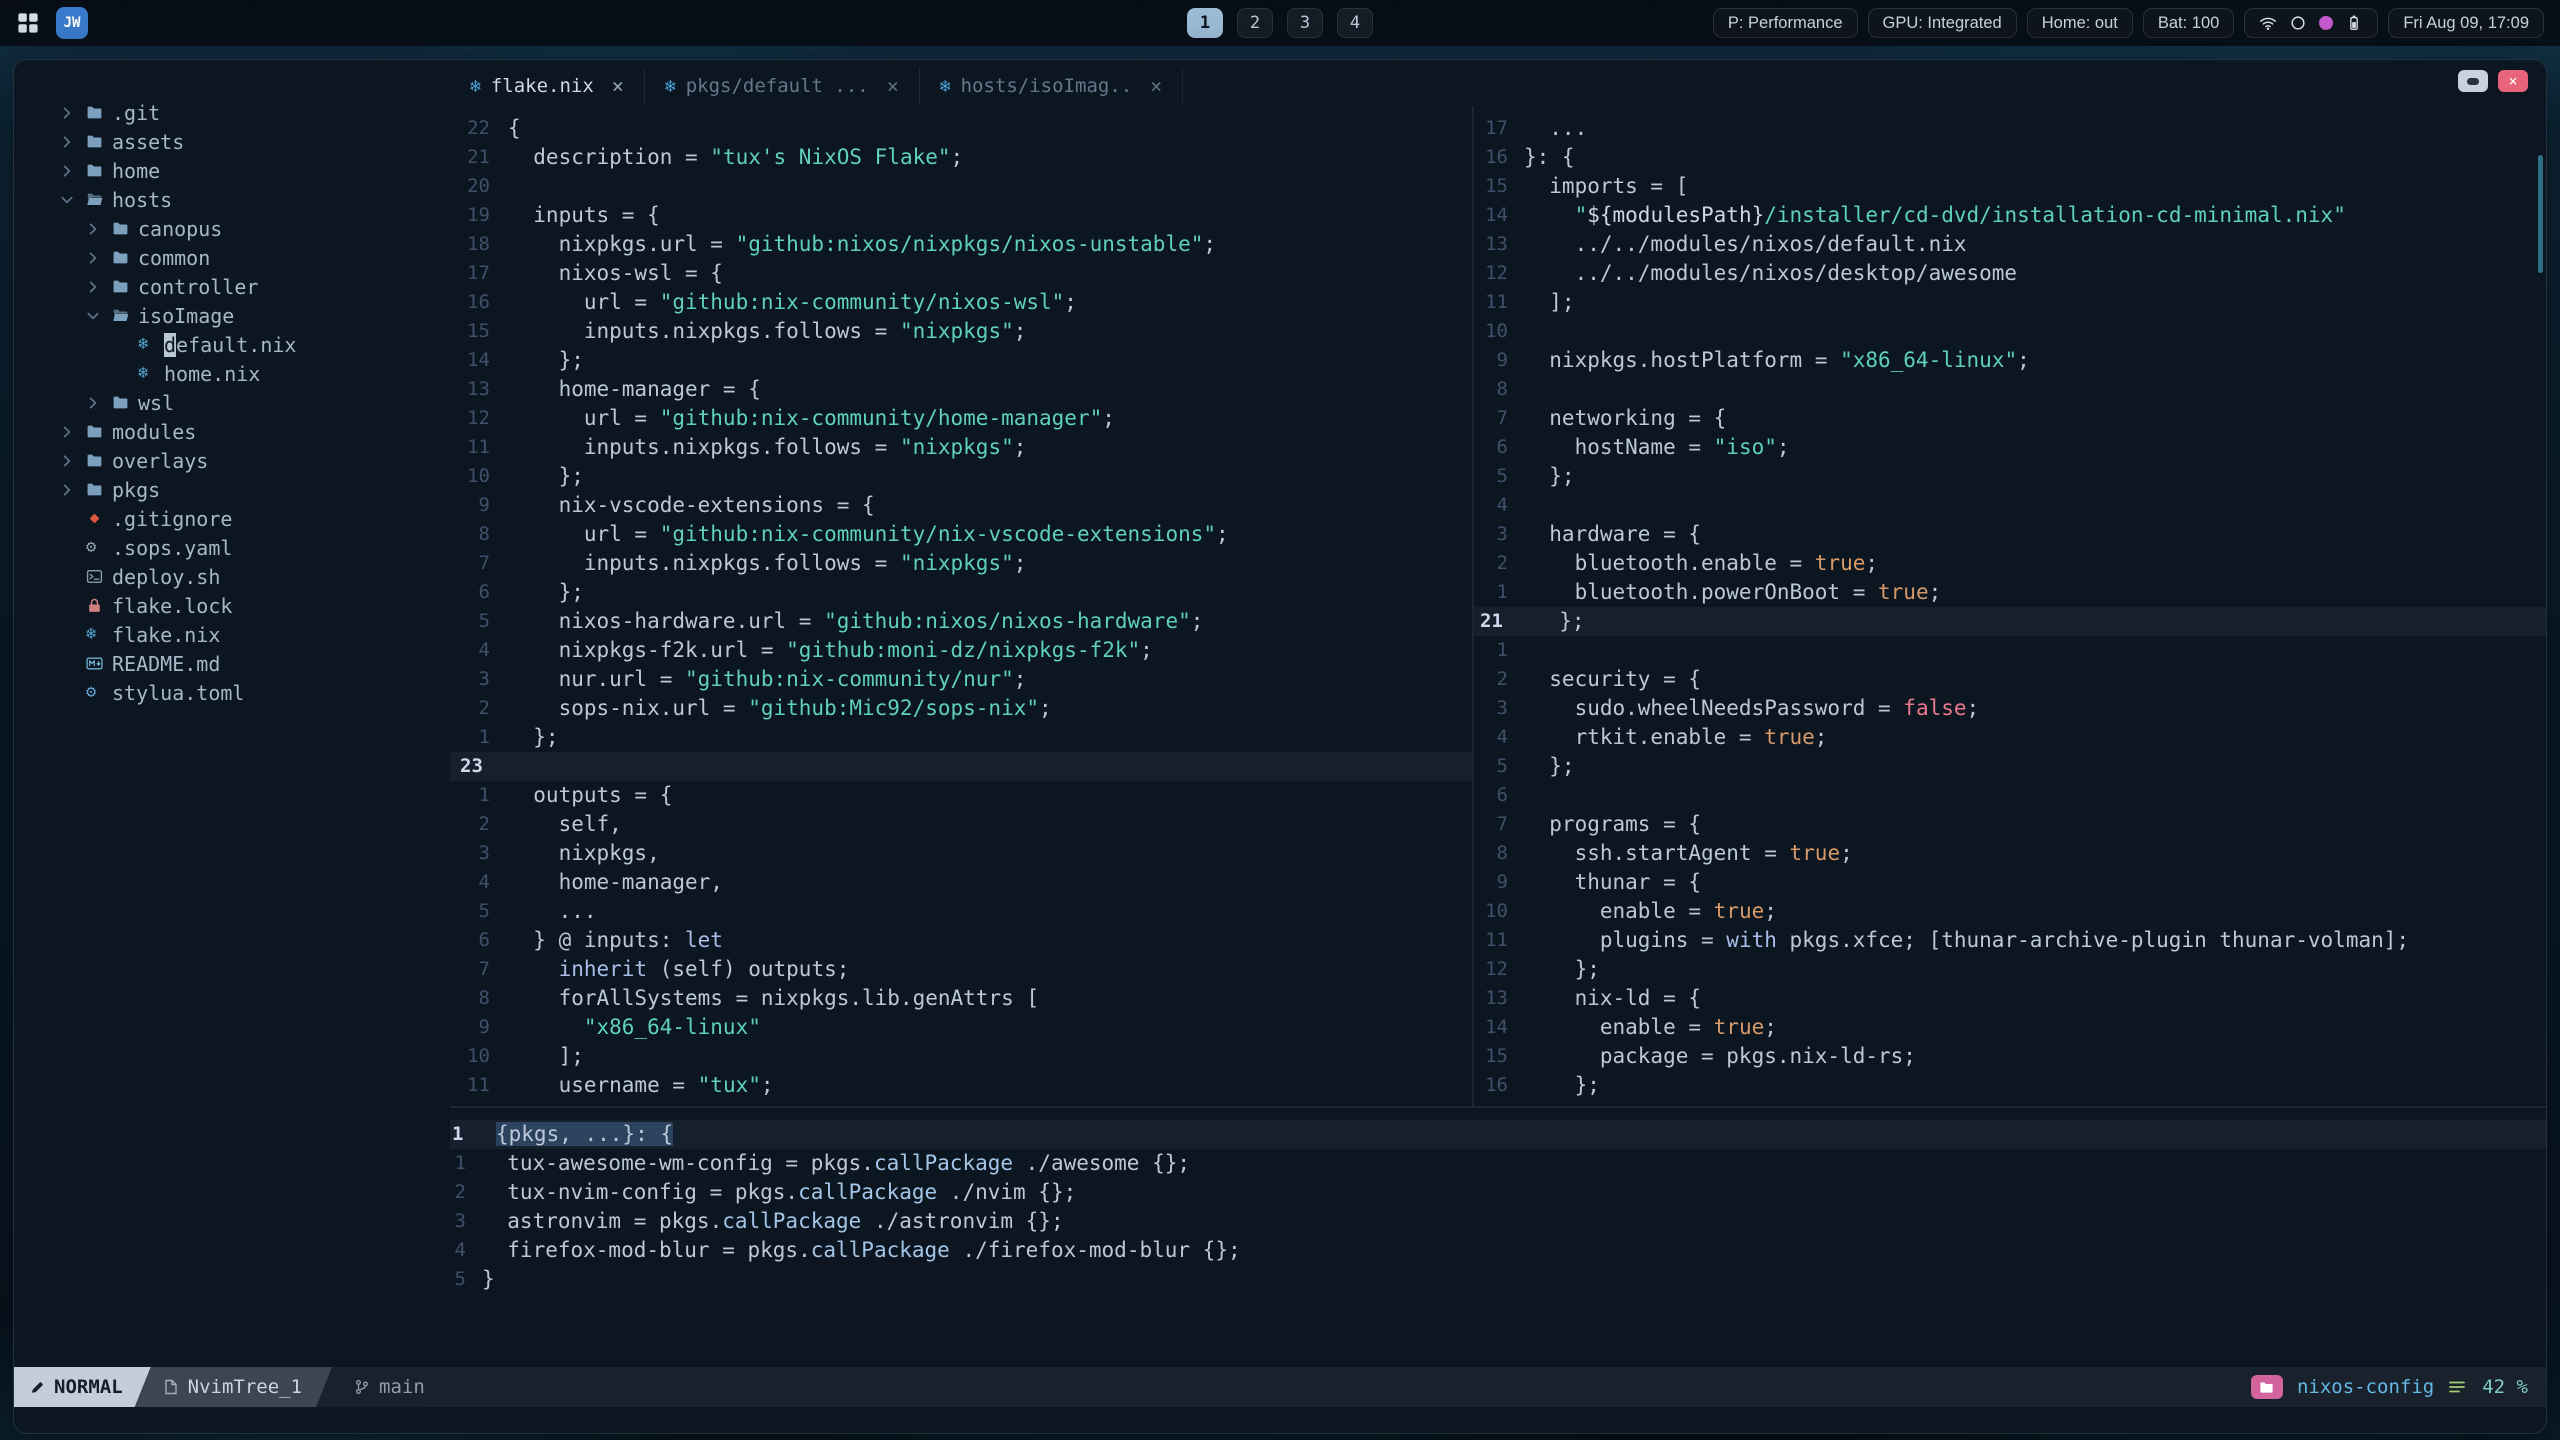 The image size is (2560, 1440). Describe the element at coordinates (774, 998) in the screenshot. I see `code-text: forAllSystems = nixpkgs.lib.genAttrs [` at that location.